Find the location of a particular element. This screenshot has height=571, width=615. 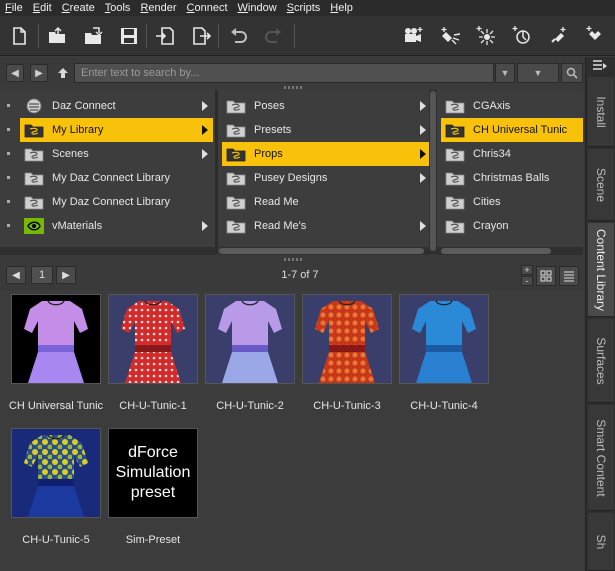

tab-sh: Sh is located at coordinates (601, 542).